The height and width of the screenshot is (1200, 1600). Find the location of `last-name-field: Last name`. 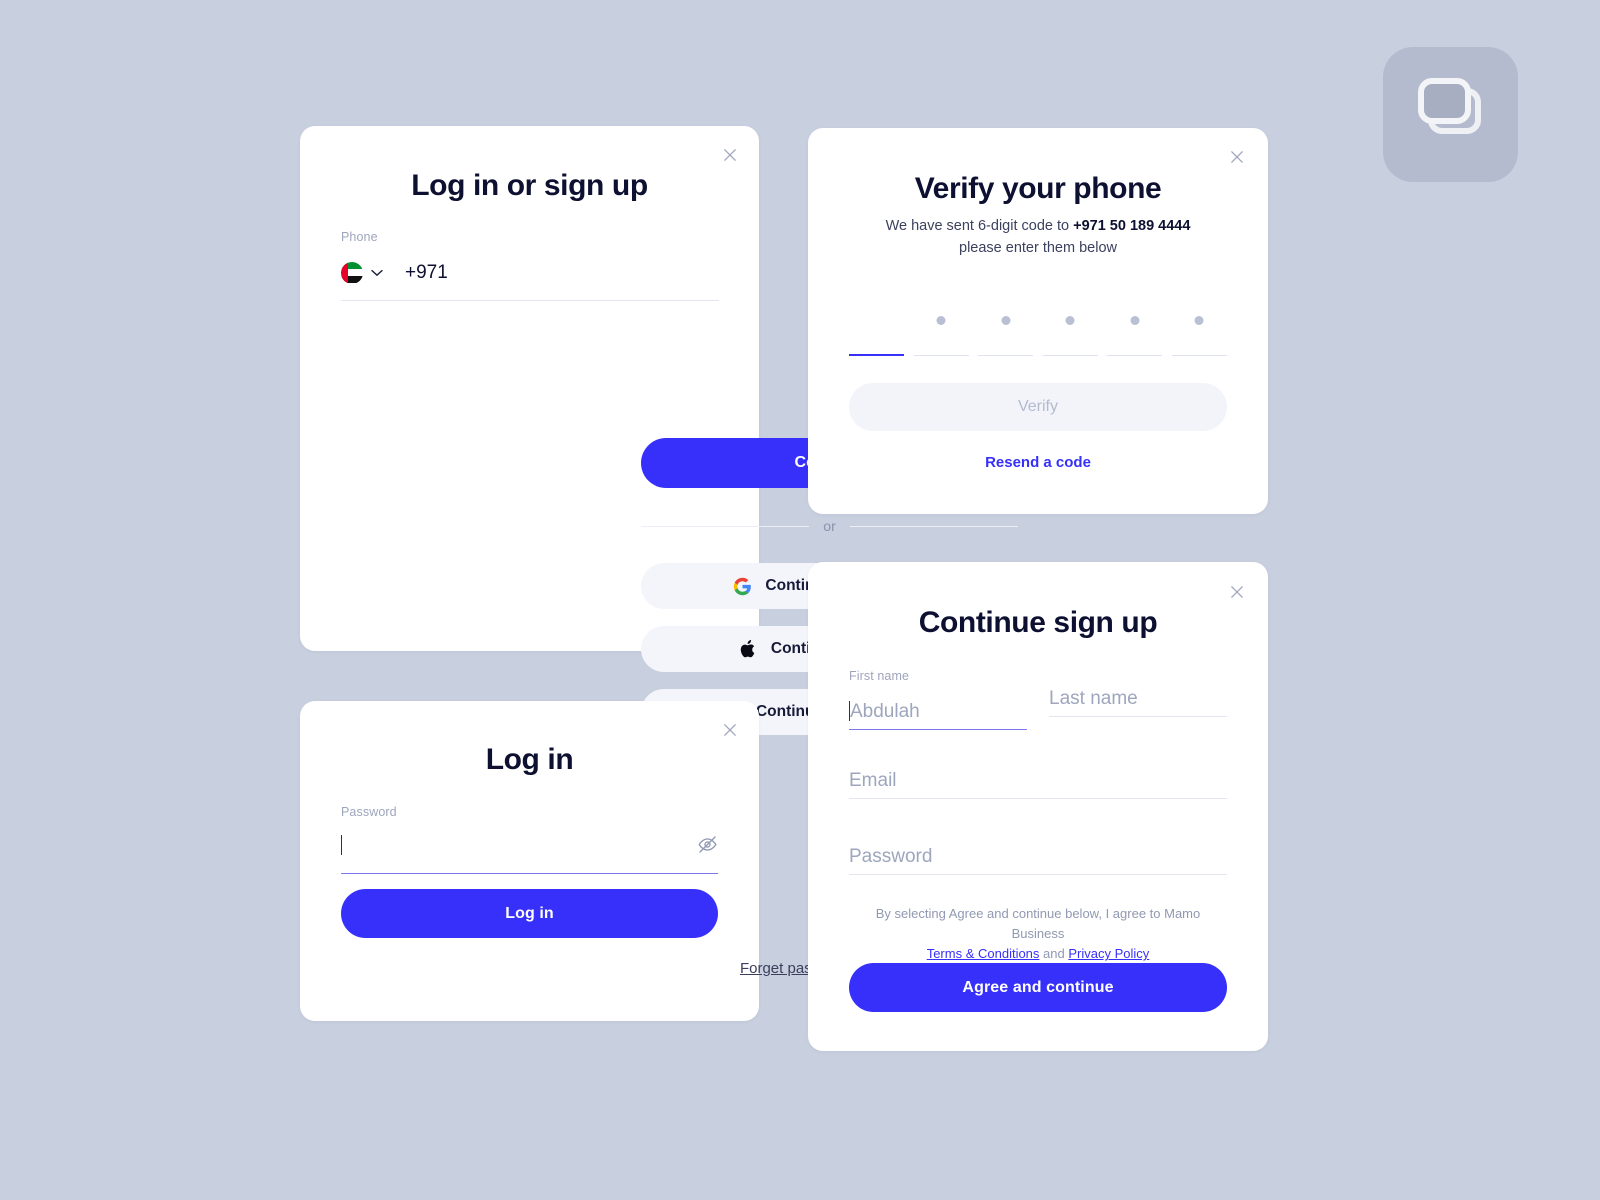

last-name-field: Last name is located at coordinates (1138, 700).